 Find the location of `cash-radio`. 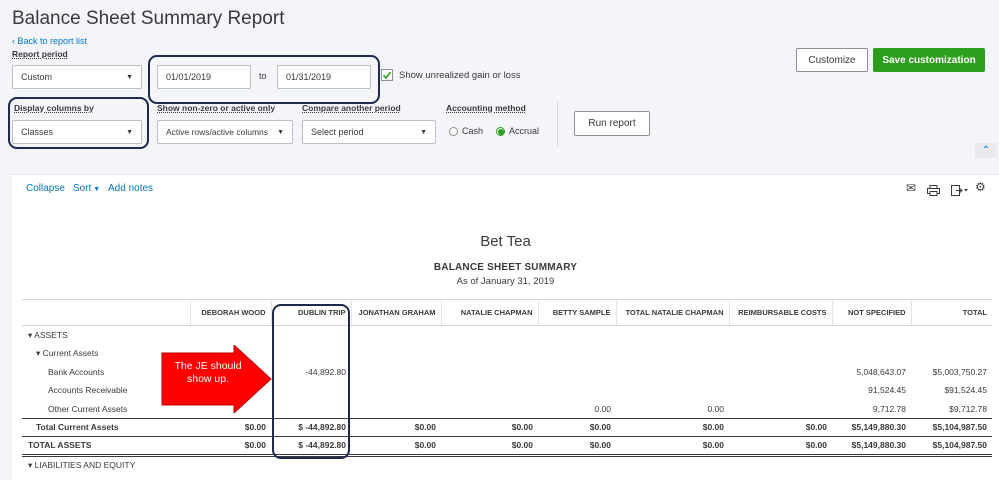

cash-radio is located at coordinates (453, 131).